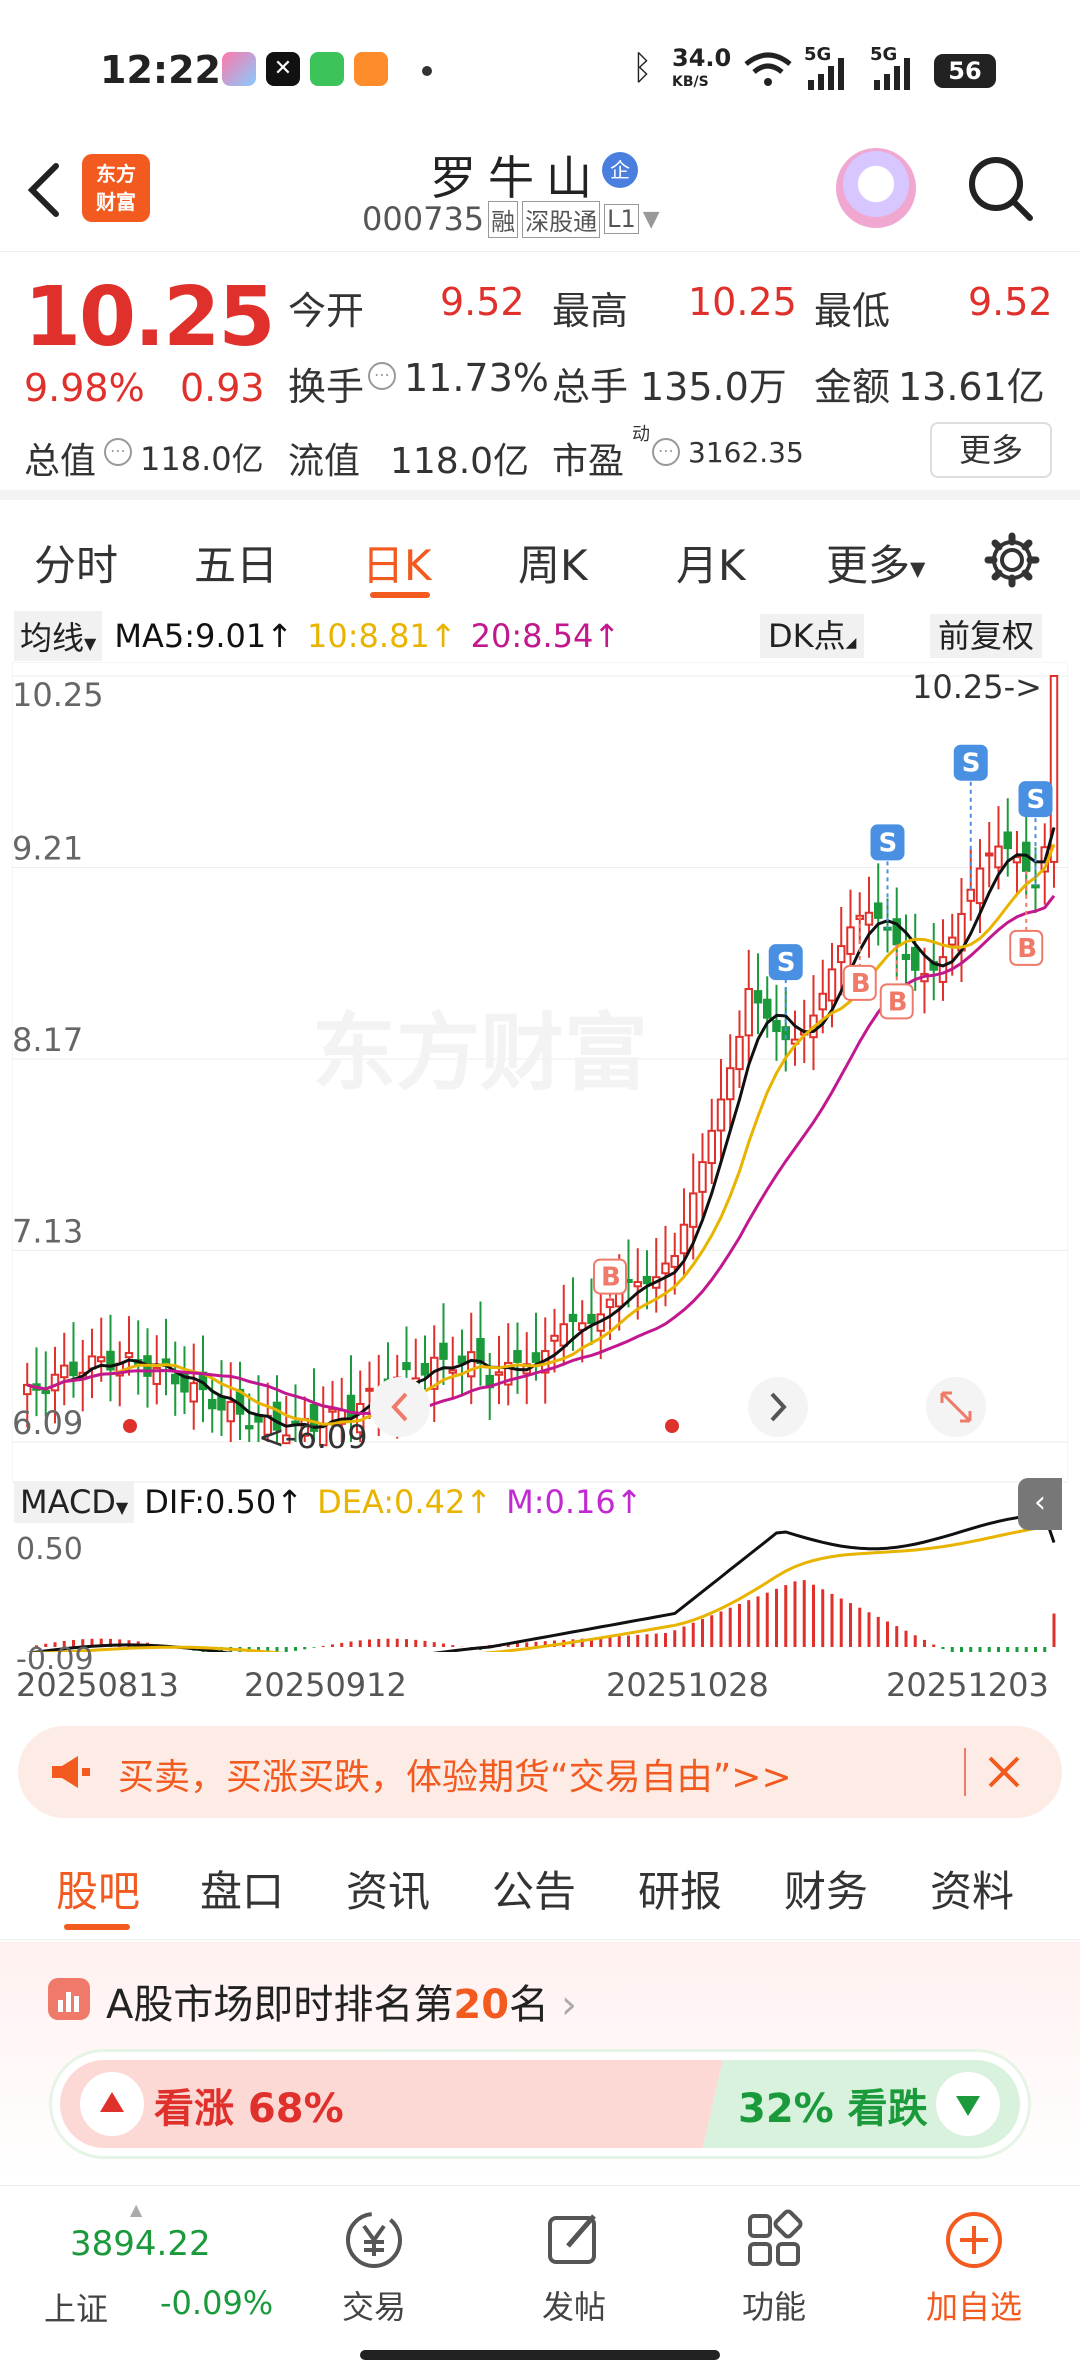 The image size is (1080, 2373). I want to click on tab-news: 资讯, so click(388, 1888).